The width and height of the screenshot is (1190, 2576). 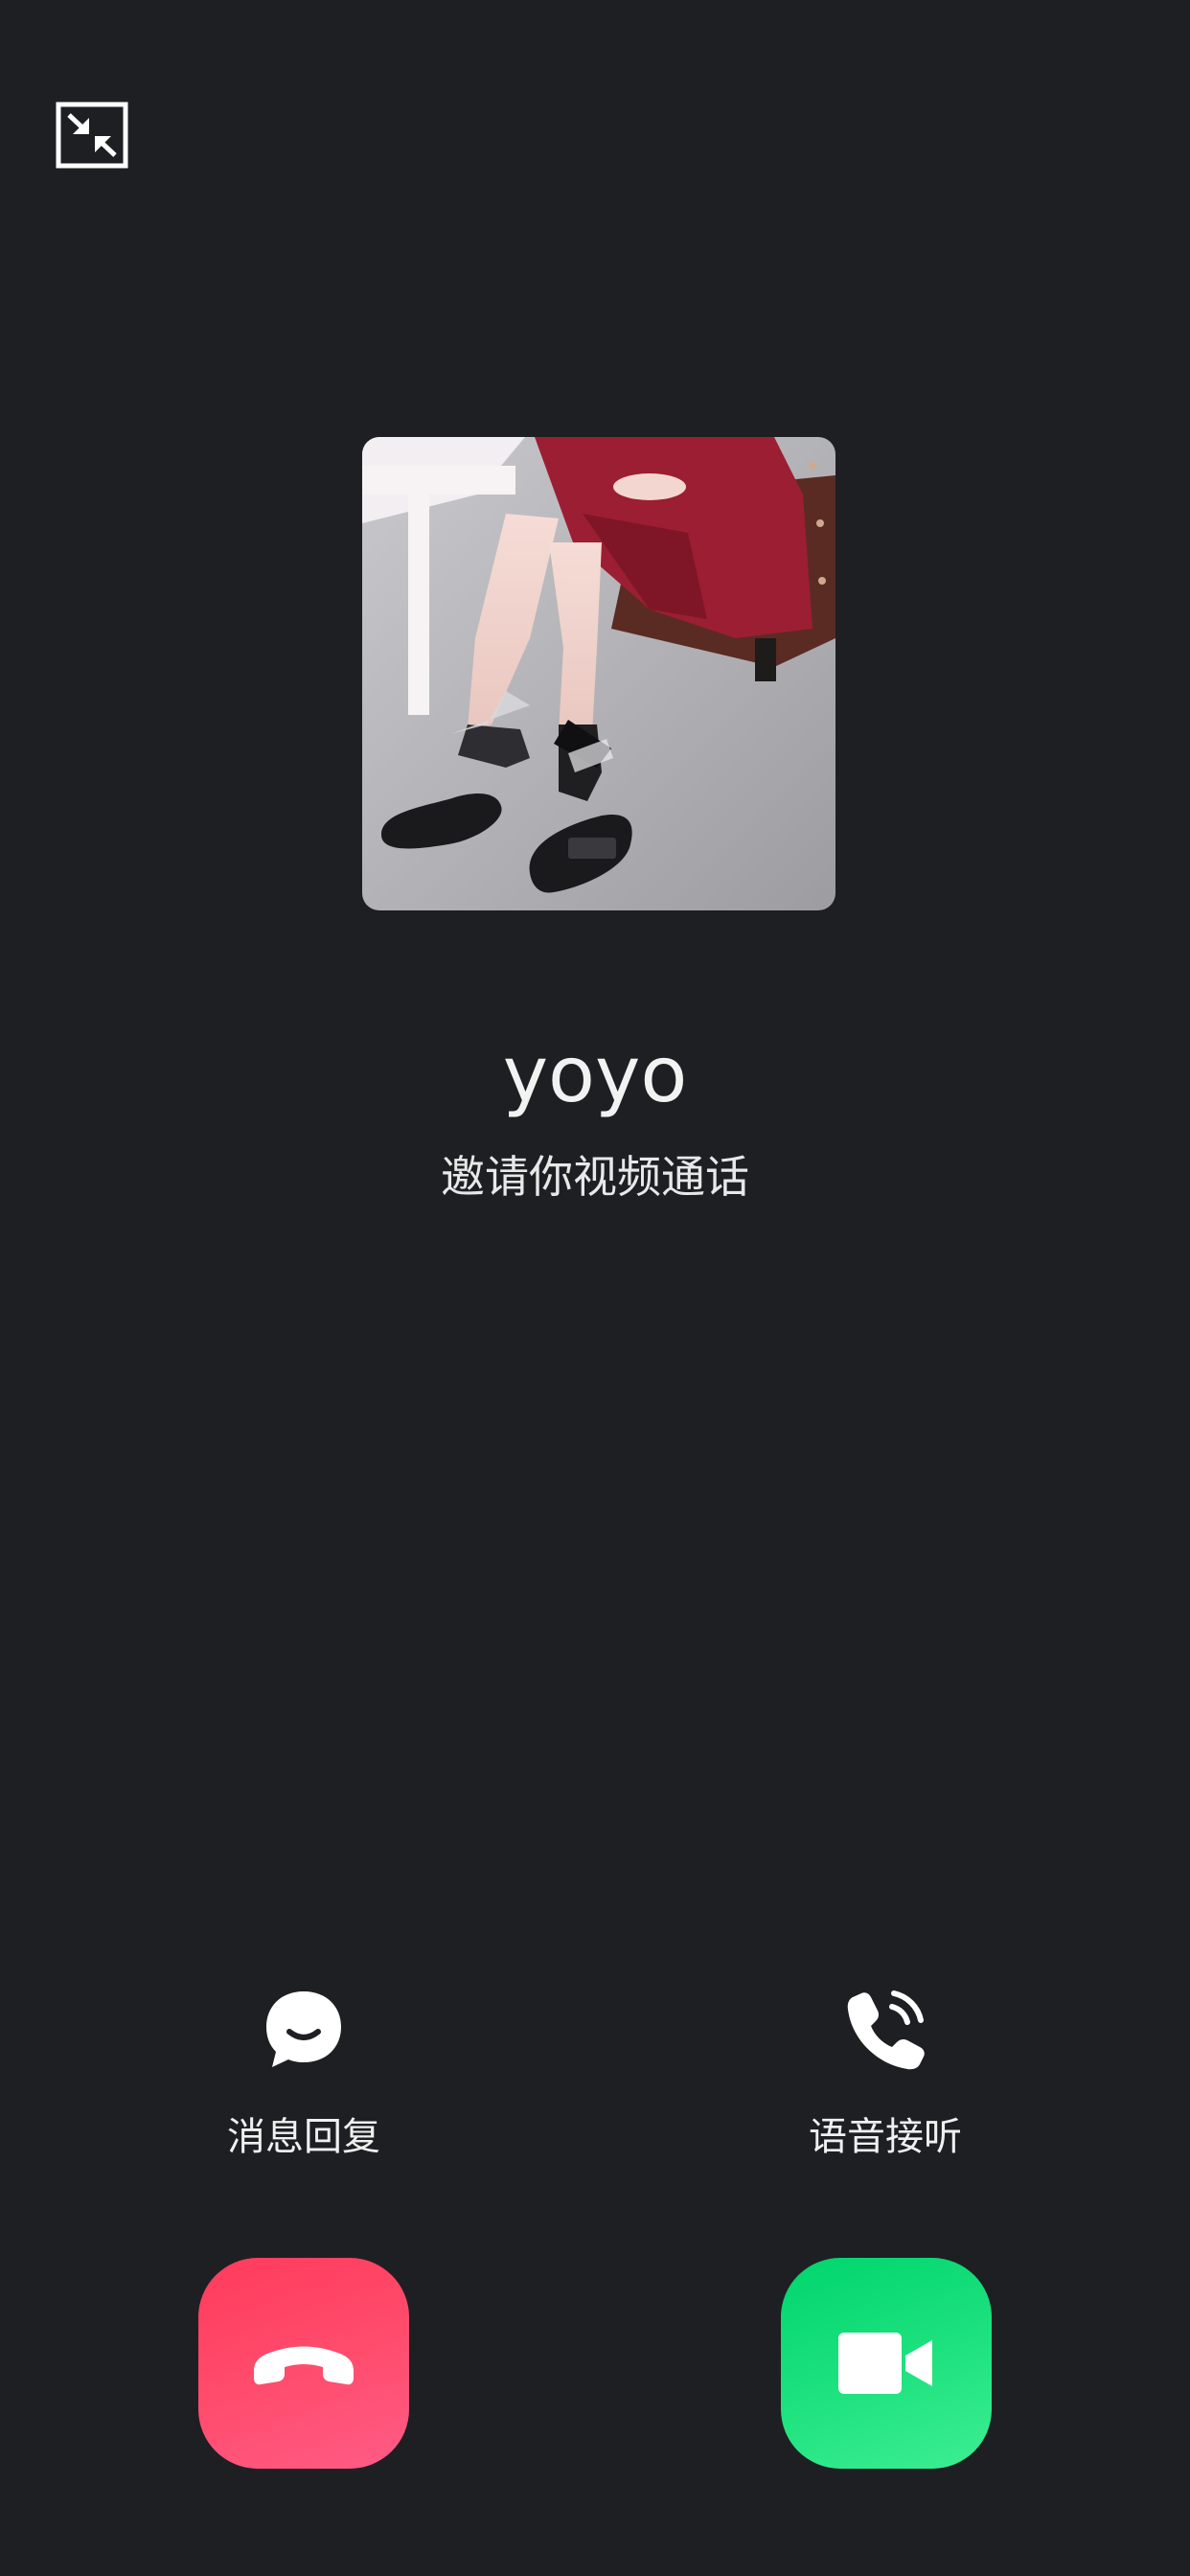 I want to click on hang-up-icon, so click(x=304, y=2365).